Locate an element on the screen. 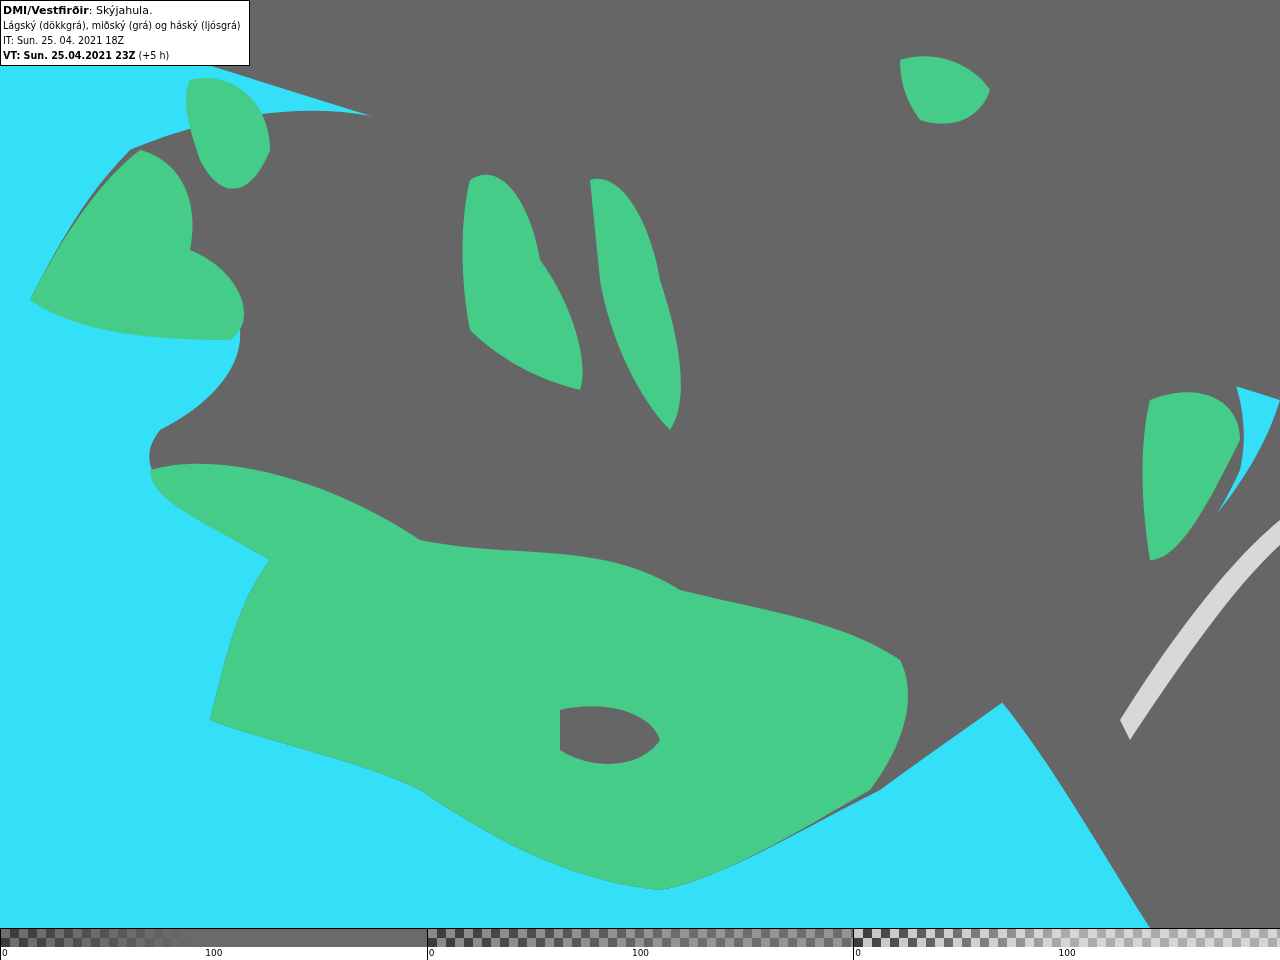 Image resolution: width=1280 pixels, height=960 pixels. caption-line: IT: Sun. 25. 04. 2021 18Z is located at coordinates (64, 41).